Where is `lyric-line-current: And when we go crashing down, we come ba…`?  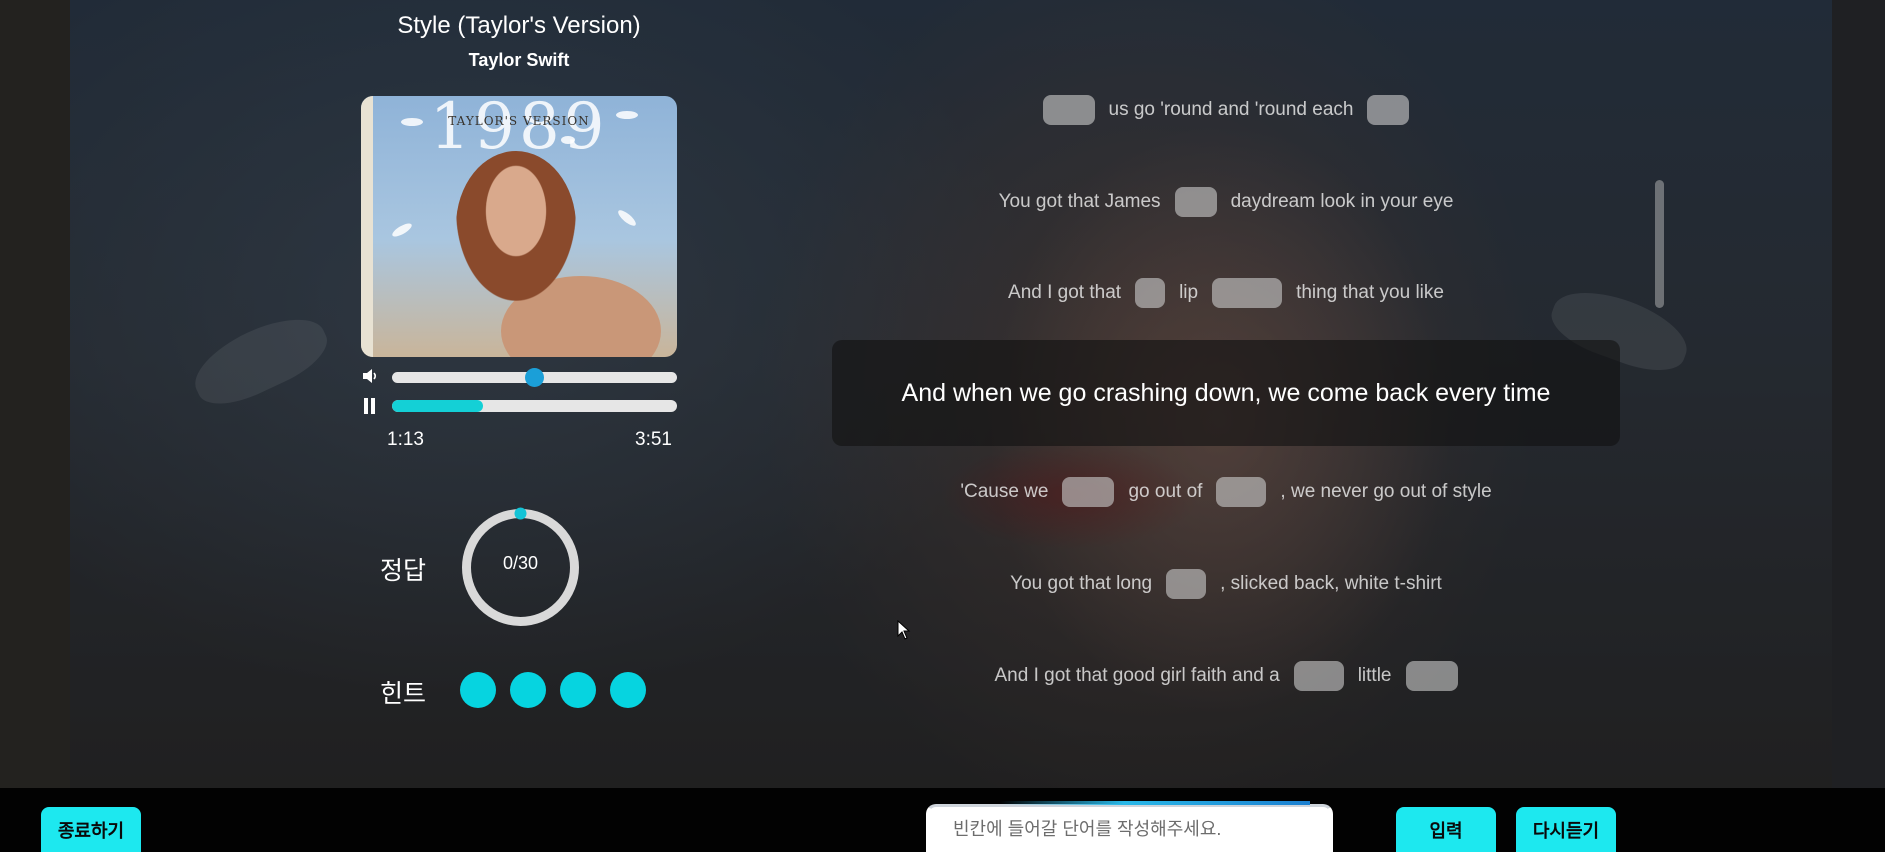
lyric-line-current: And when we go crashing down, we come ba… is located at coordinates (1226, 393).